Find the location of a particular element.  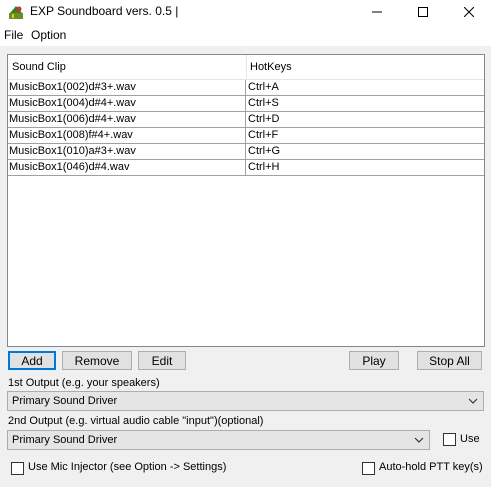

sound-clip-name: MusicBox1(006)d#4+.wav is located at coordinates (72, 119).